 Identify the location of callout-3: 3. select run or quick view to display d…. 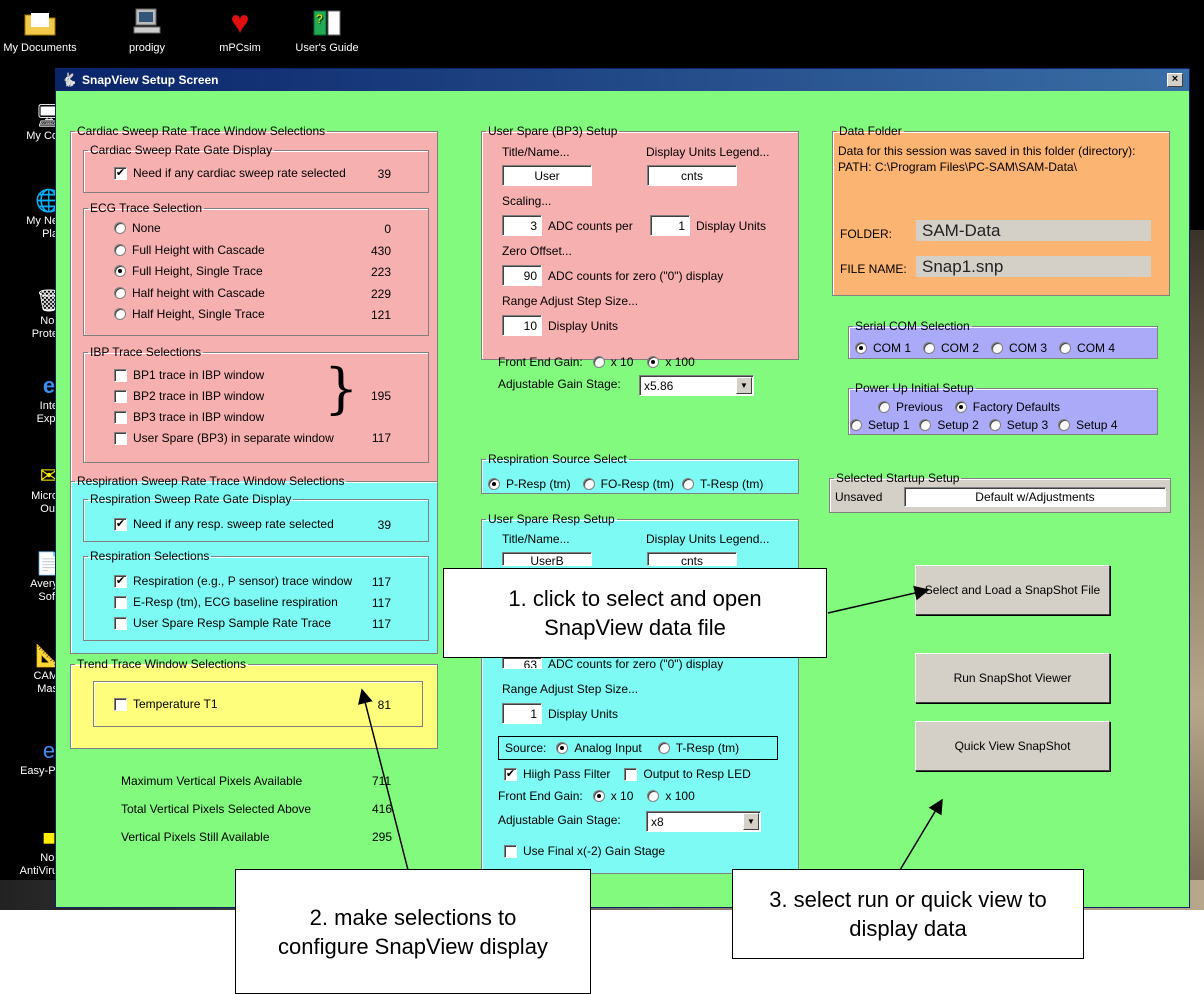
(908, 914).